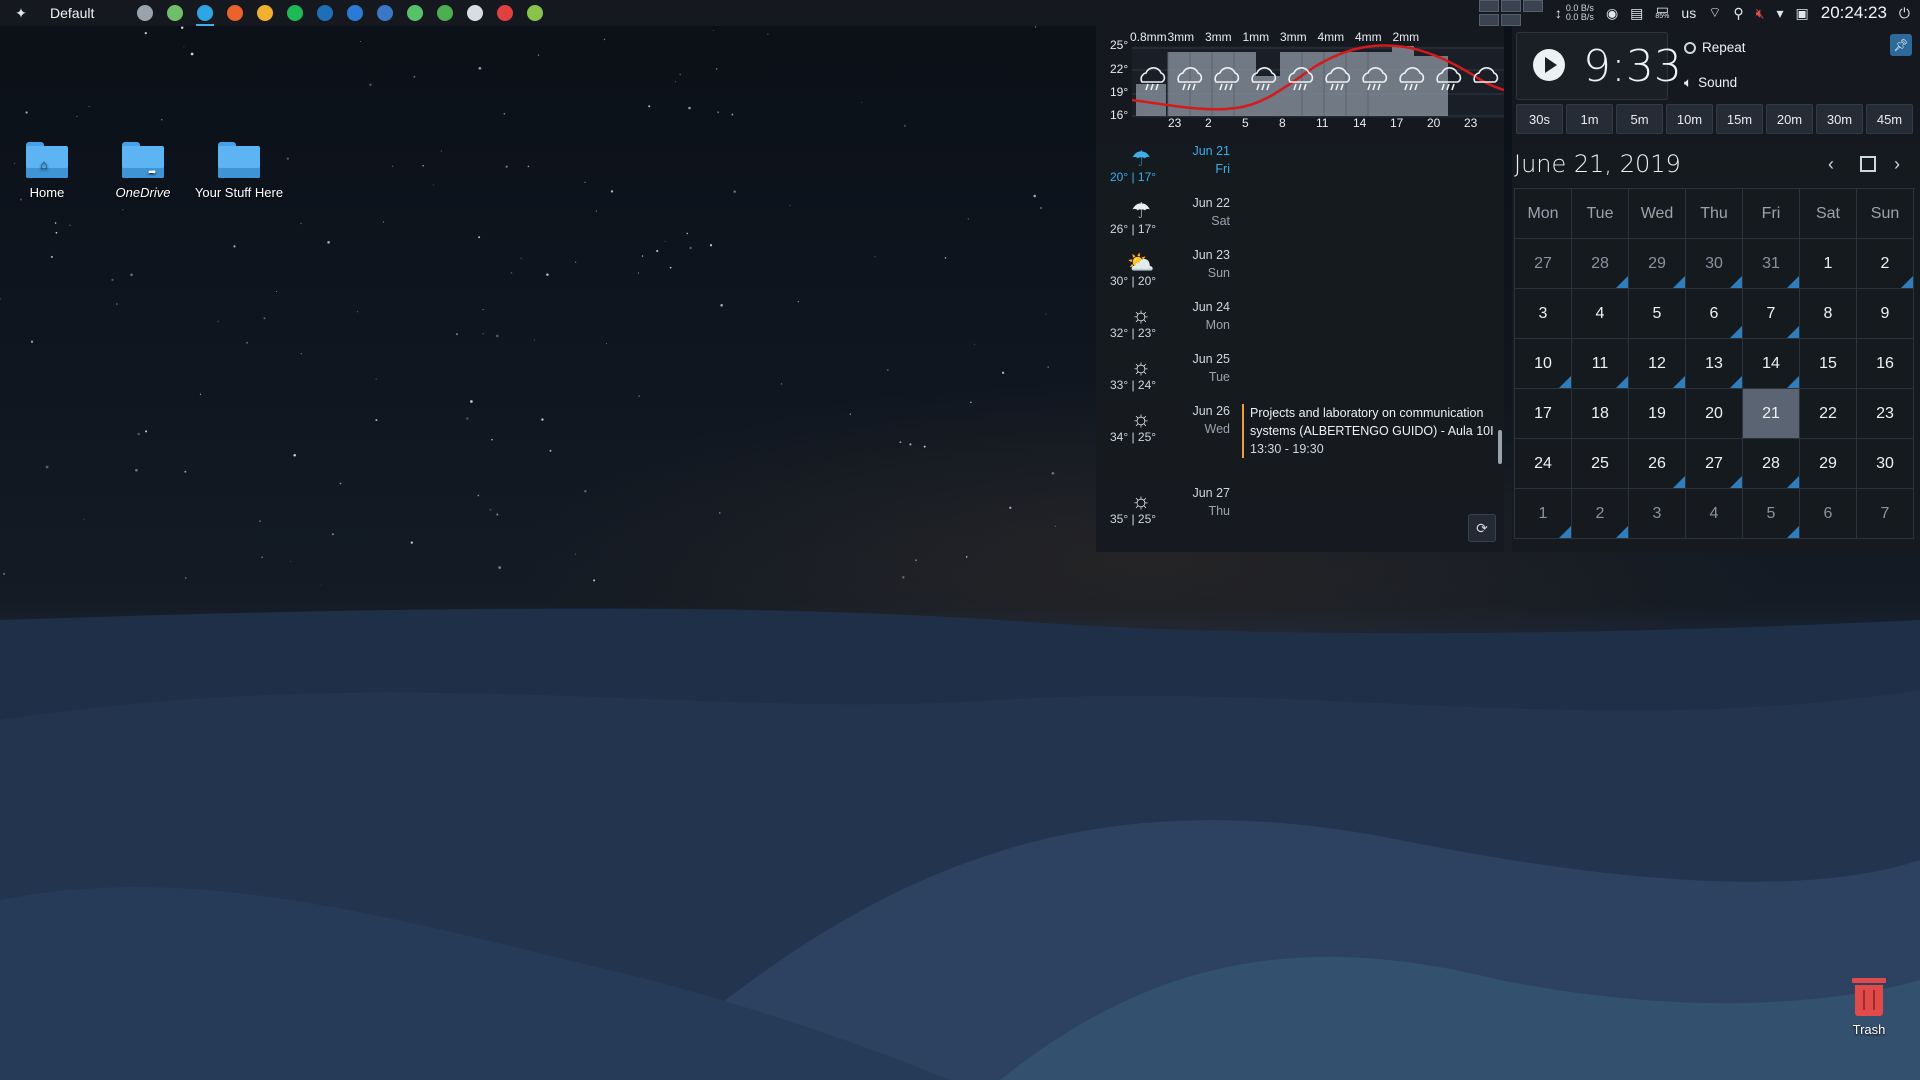 Image resolution: width=1920 pixels, height=1080 pixels. Describe the element at coordinates (175, 13) in the screenshot. I see `task-archive` at that location.